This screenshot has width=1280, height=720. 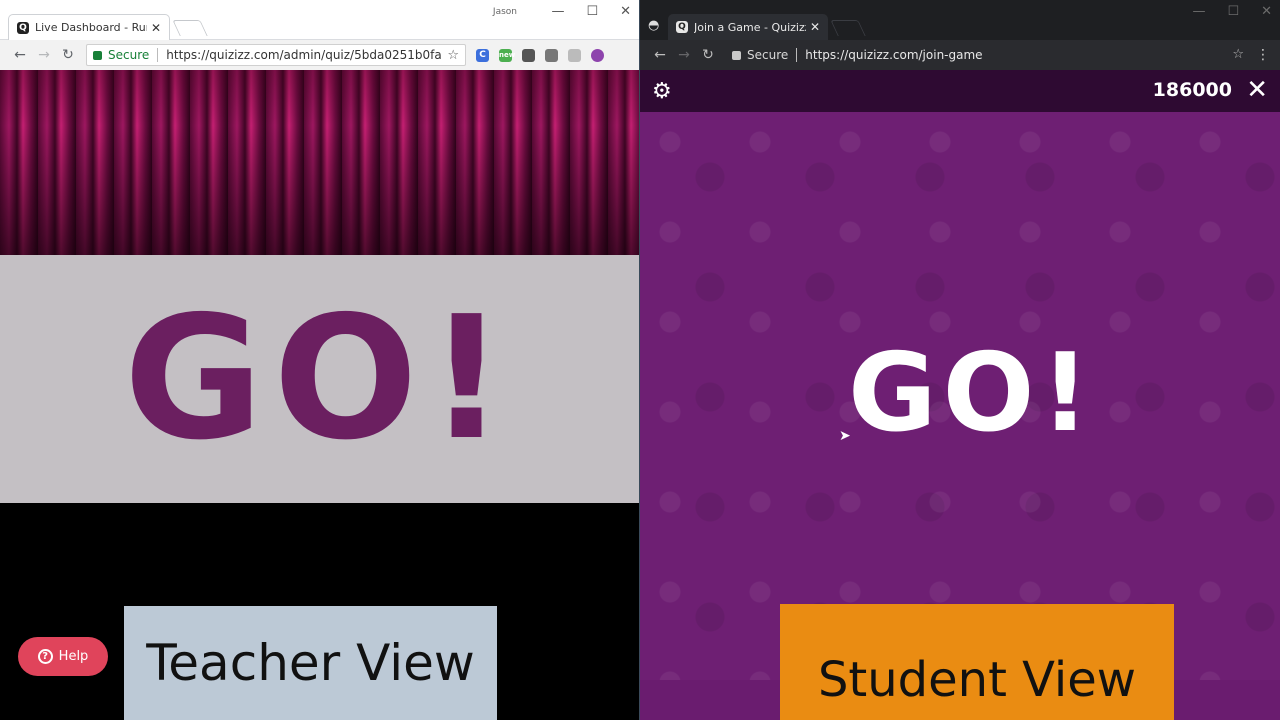 I want to click on tab-label: Live Dashboard - Runnin, so click(x=91, y=27).